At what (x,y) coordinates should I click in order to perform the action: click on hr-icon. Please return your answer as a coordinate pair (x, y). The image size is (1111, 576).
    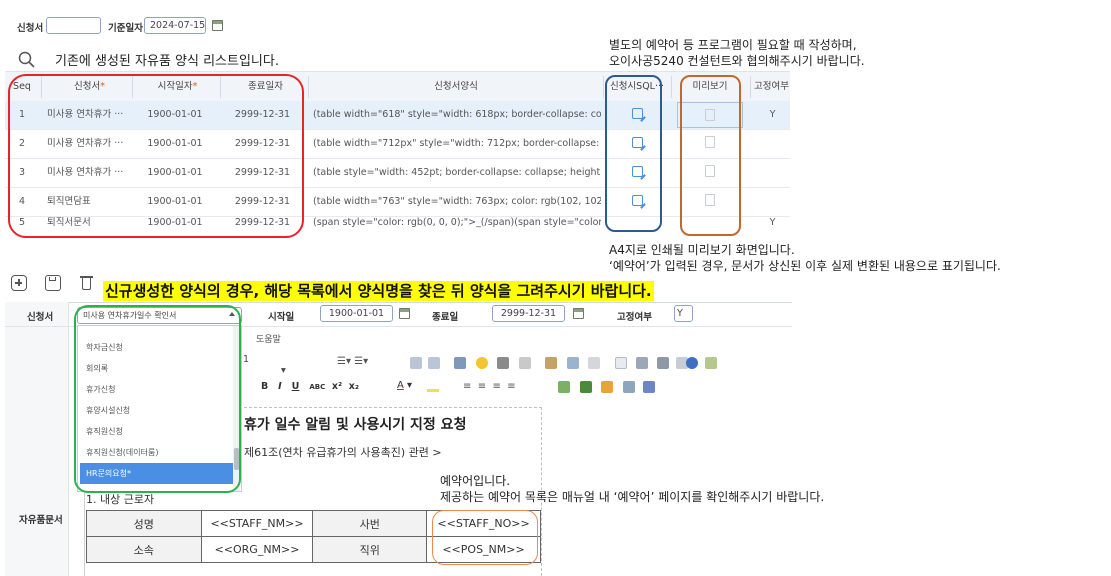
    Looking at the image, I should click on (525, 363).